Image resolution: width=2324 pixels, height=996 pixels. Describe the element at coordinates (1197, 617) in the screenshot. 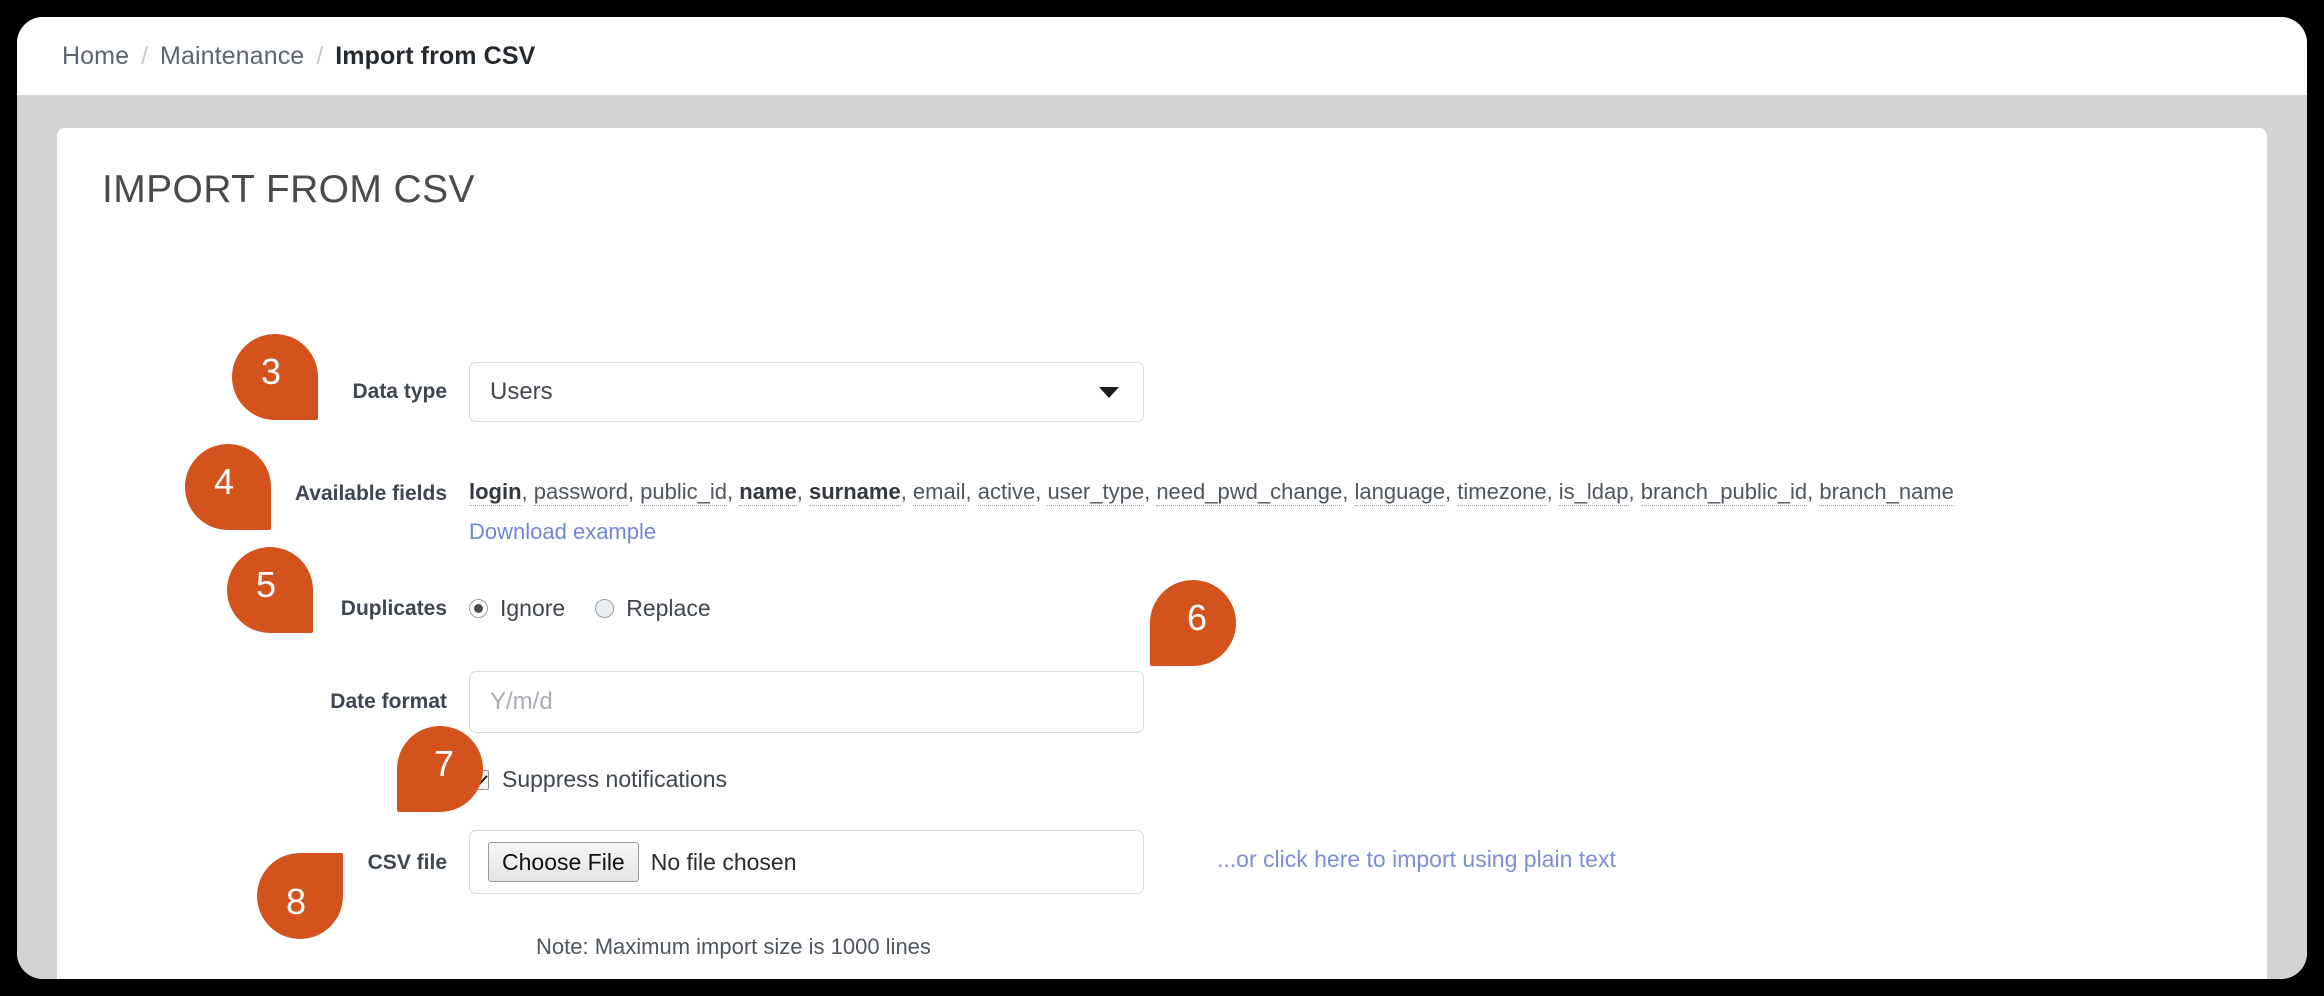

I see `callout-number: 6` at that location.